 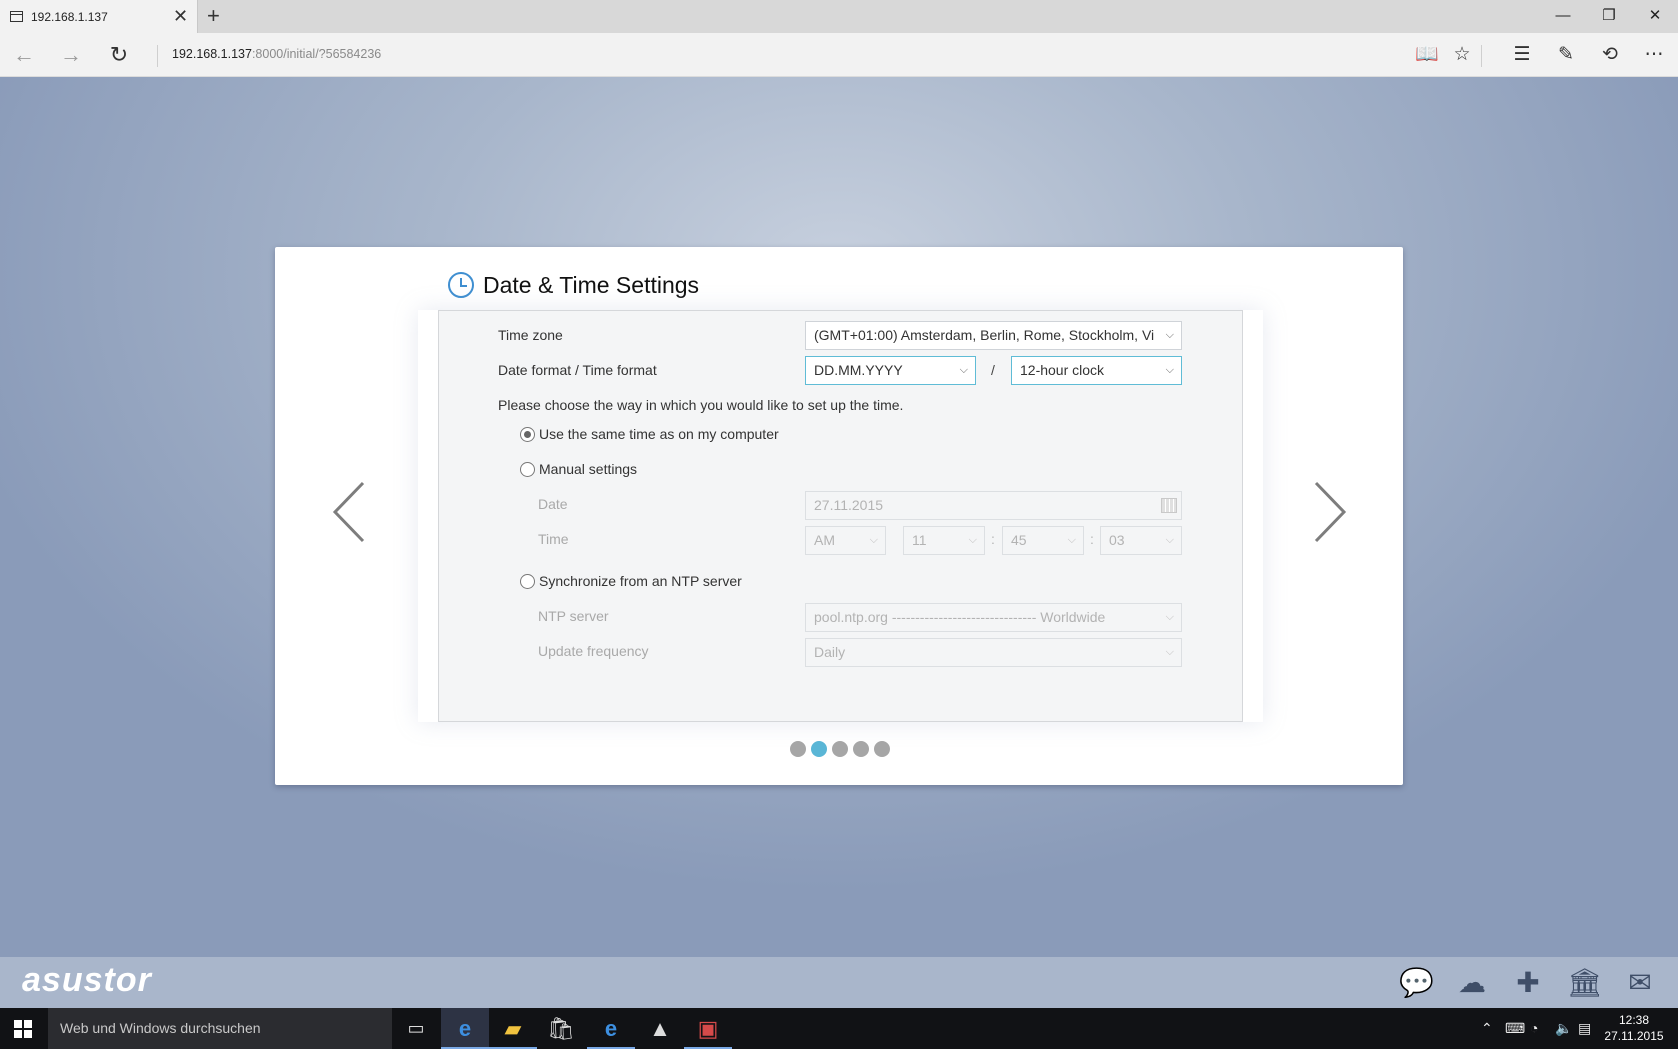 What do you see at coordinates (993, 505) in the screenshot?
I see `date-input: 27.11.2015` at bounding box center [993, 505].